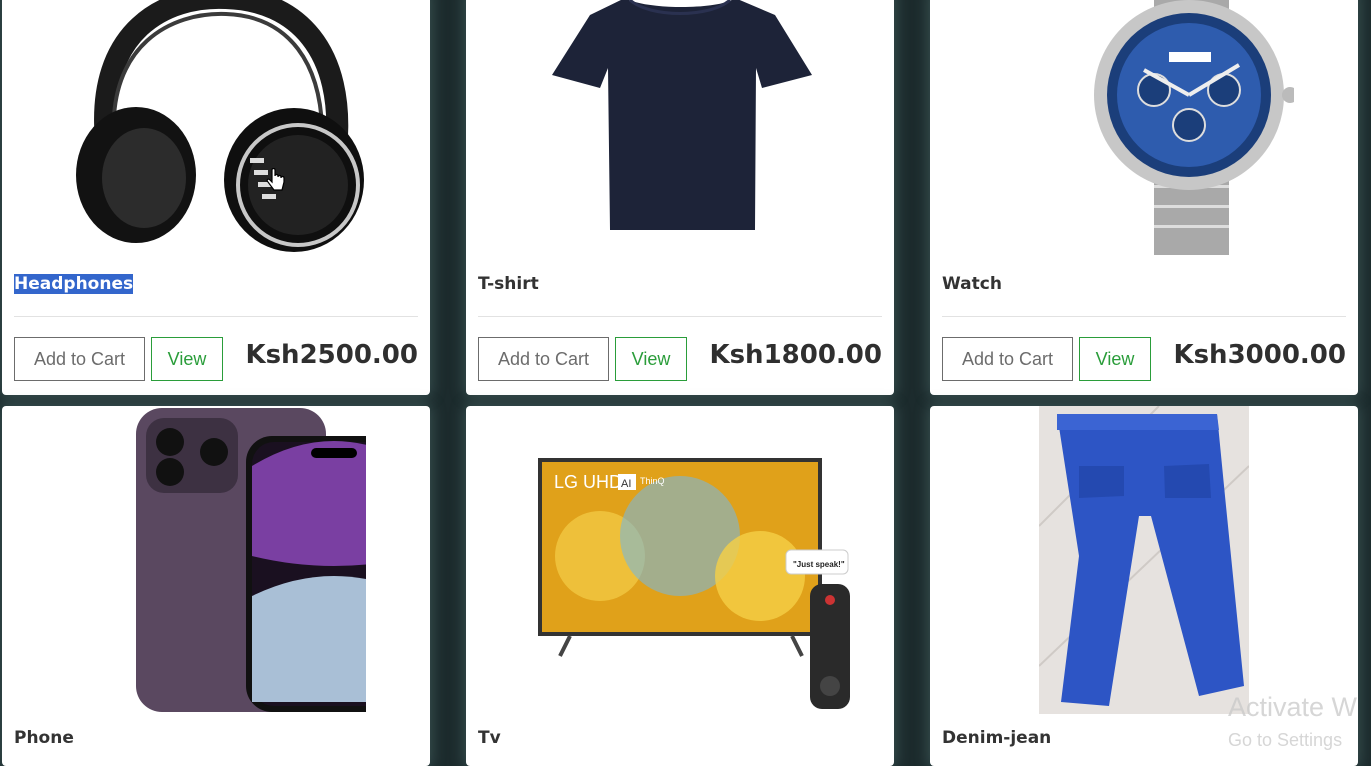 Image resolution: width=1371 pixels, height=766 pixels. I want to click on activation-watermark-subtext: Go to Settings, so click(1285, 740).